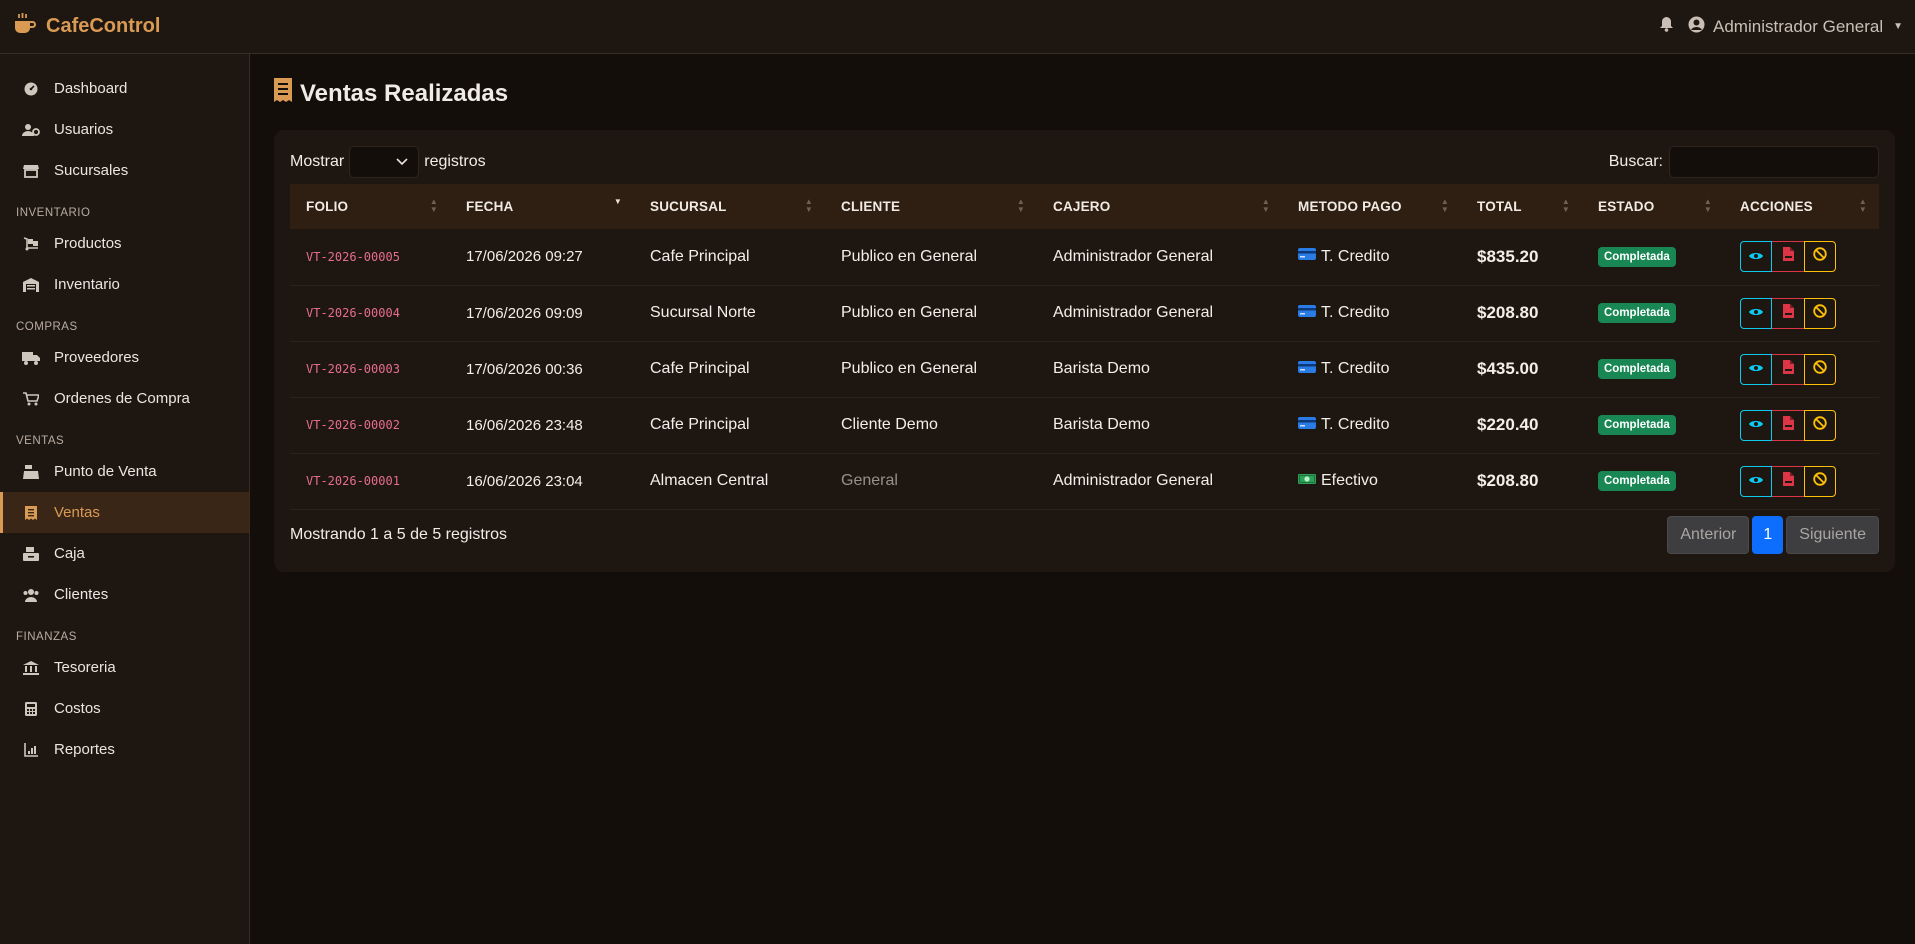 Image resolution: width=1915 pixels, height=944 pixels. I want to click on sidebar-item-label: Ventas, so click(77, 512).